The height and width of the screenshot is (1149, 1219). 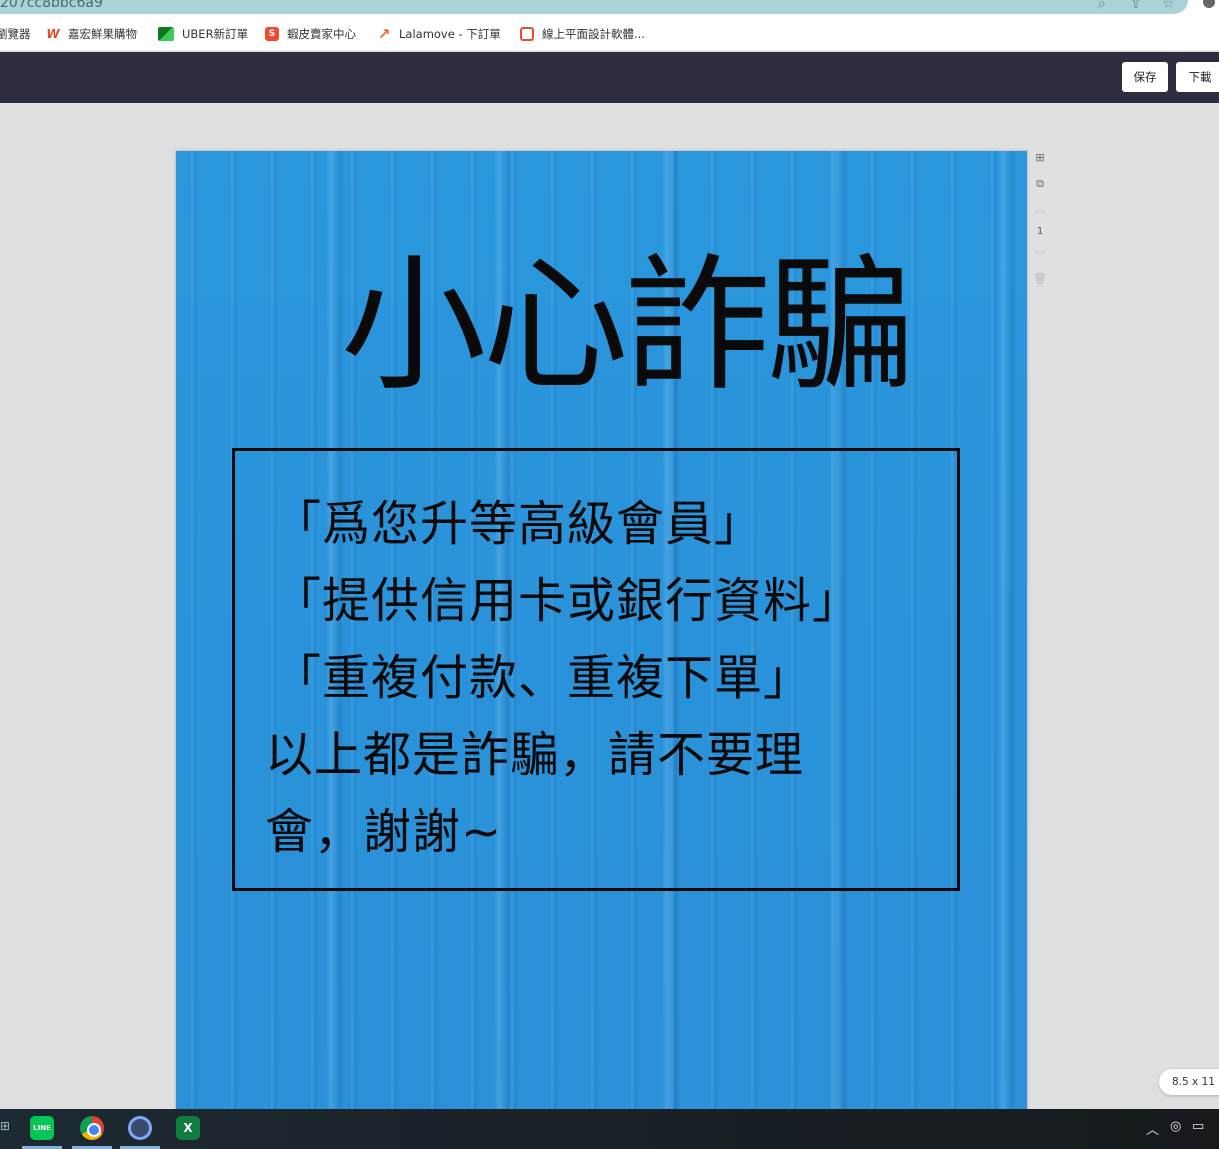 I want to click on shopee-icon: S, so click(x=272, y=34).